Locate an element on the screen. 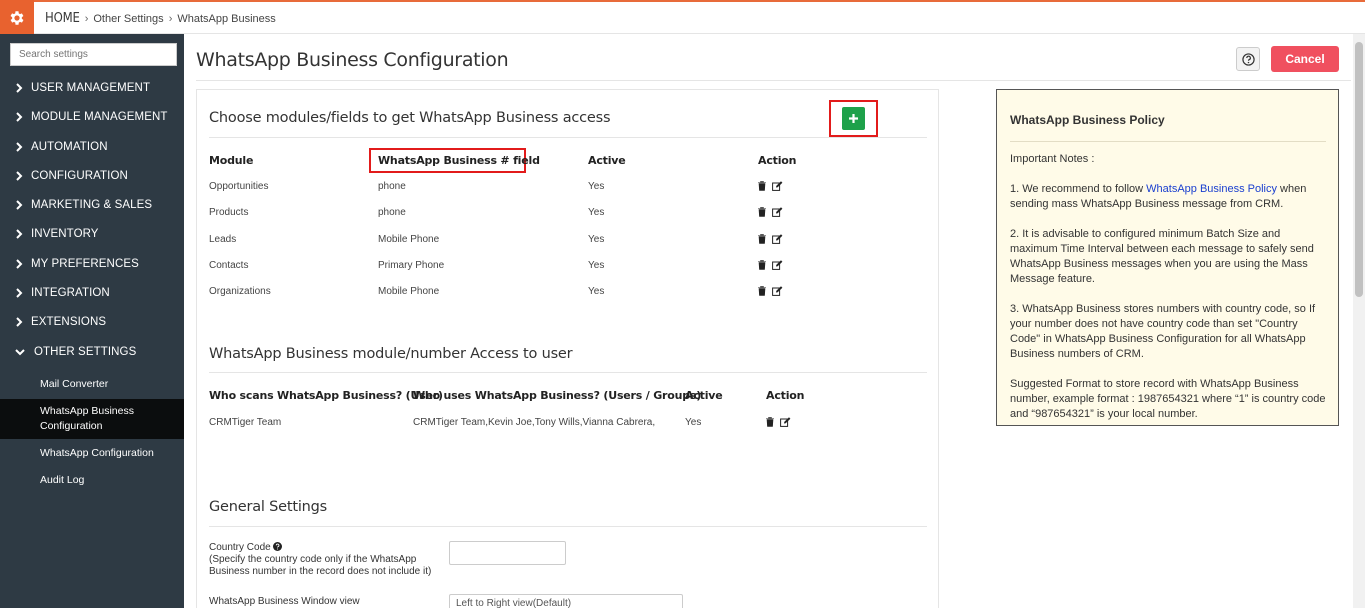 The height and width of the screenshot is (608, 1365). breadcrumb-home: HOME is located at coordinates (62, 18).